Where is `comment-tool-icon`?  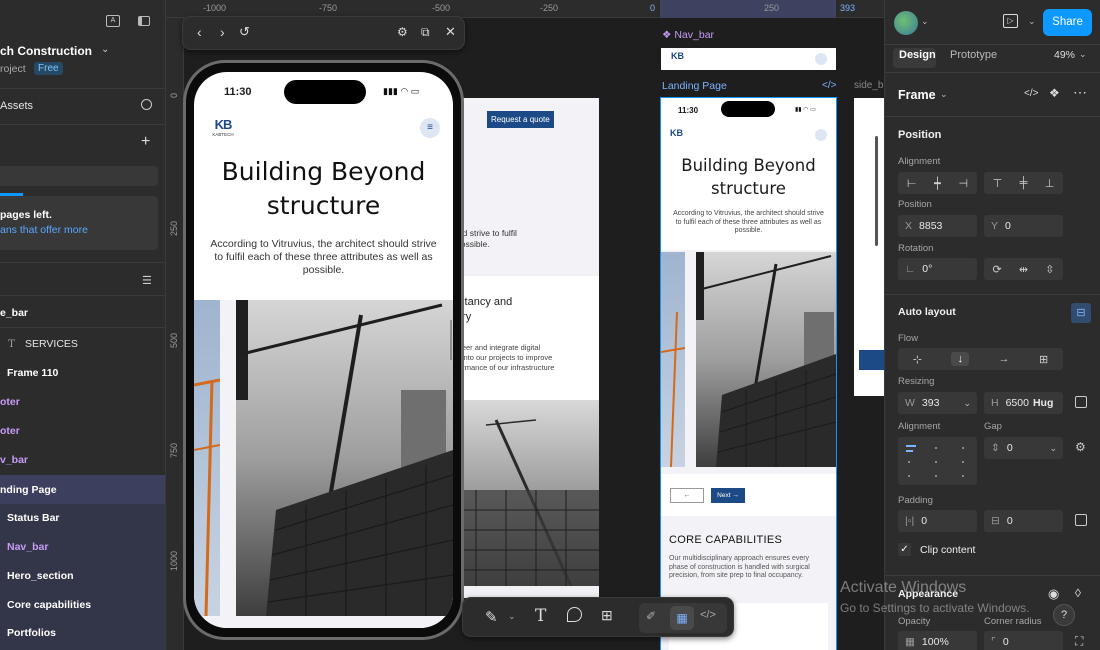 comment-tool-icon is located at coordinates (574, 614).